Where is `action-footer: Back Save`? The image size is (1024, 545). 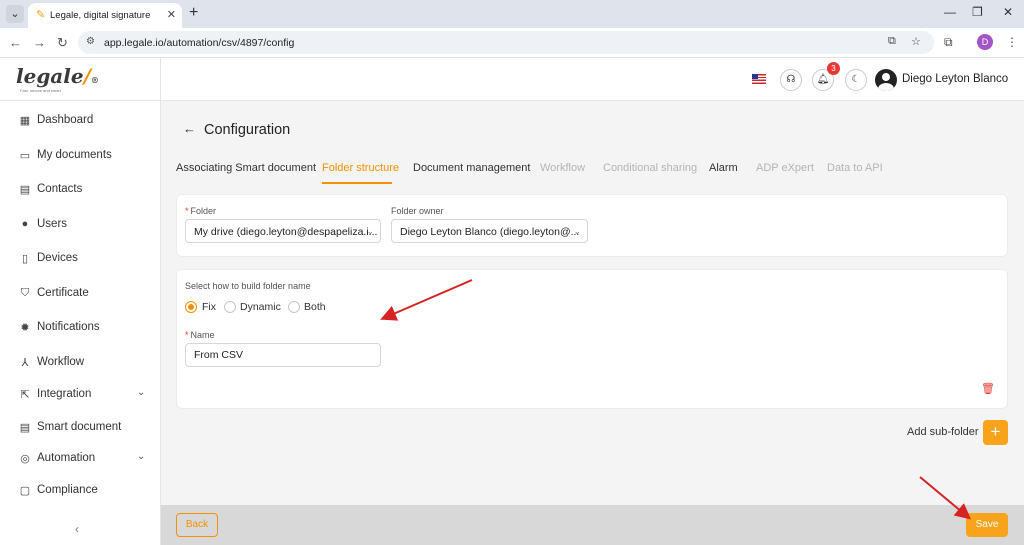 action-footer: Back Save is located at coordinates (592, 525).